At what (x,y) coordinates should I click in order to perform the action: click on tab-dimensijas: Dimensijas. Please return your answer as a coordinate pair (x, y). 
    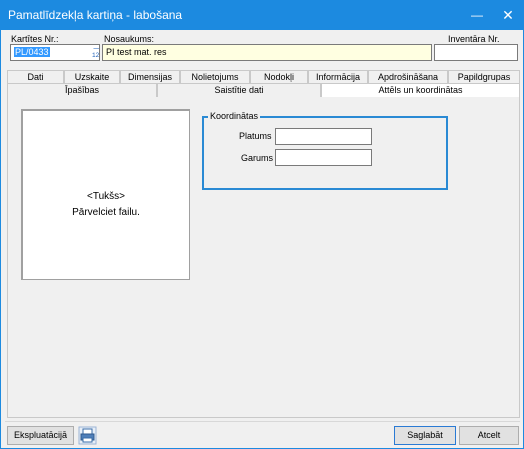
    Looking at the image, I should click on (150, 76).